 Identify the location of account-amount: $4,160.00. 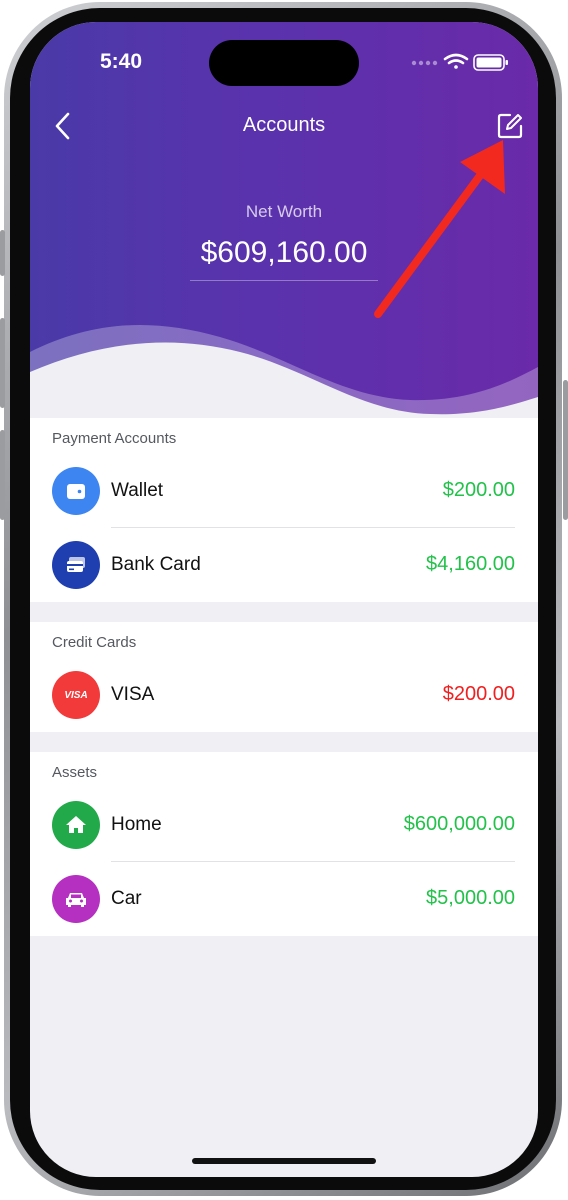
(470, 564).